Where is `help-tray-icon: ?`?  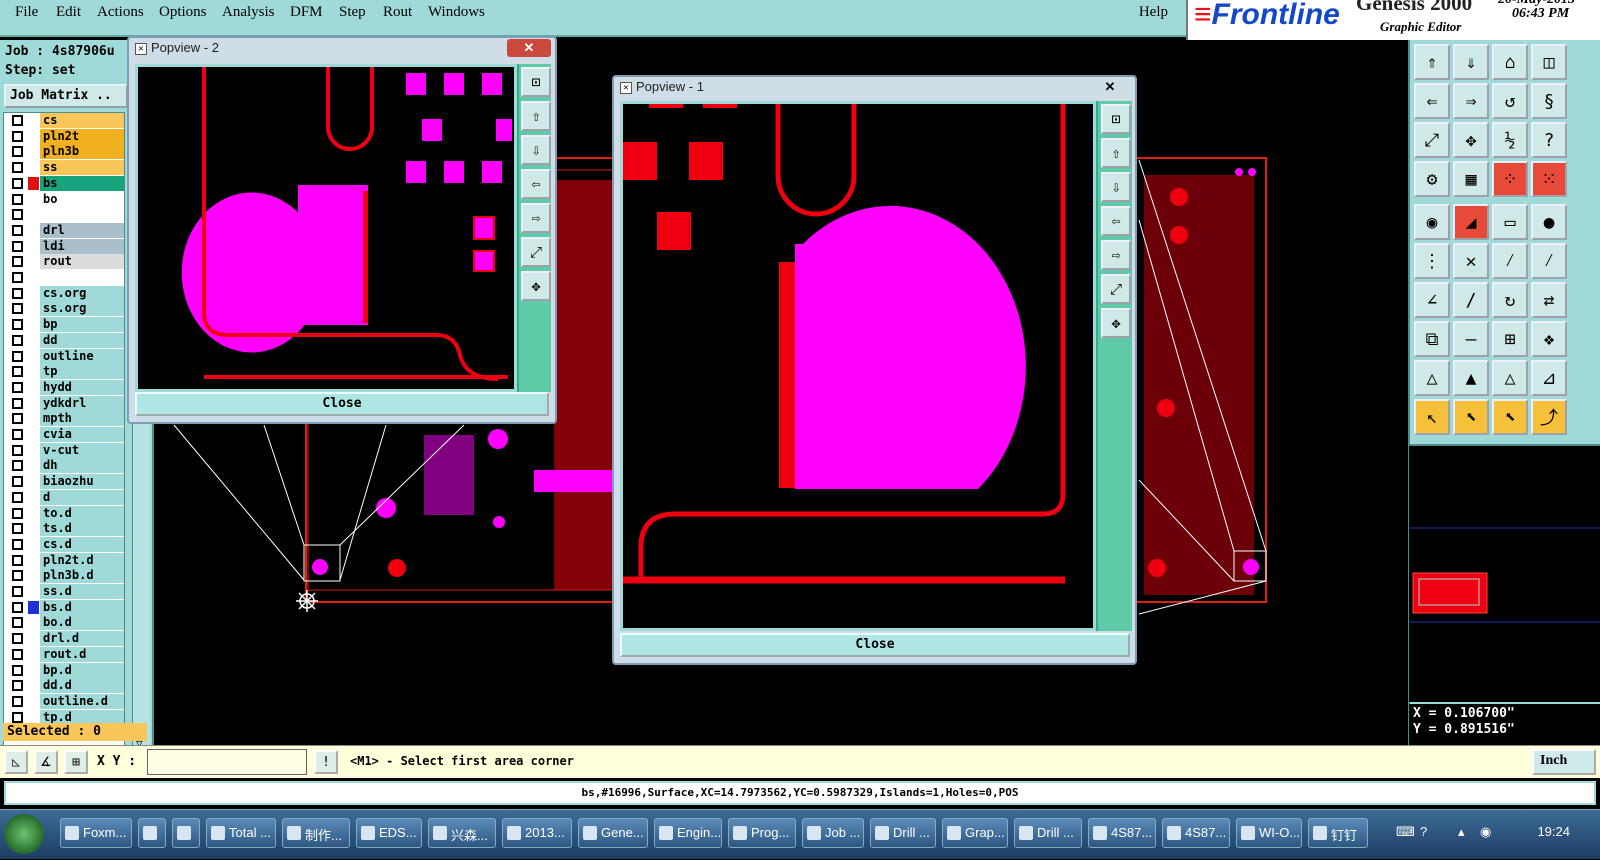
help-tray-icon: ? is located at coordinates (1423, 831).